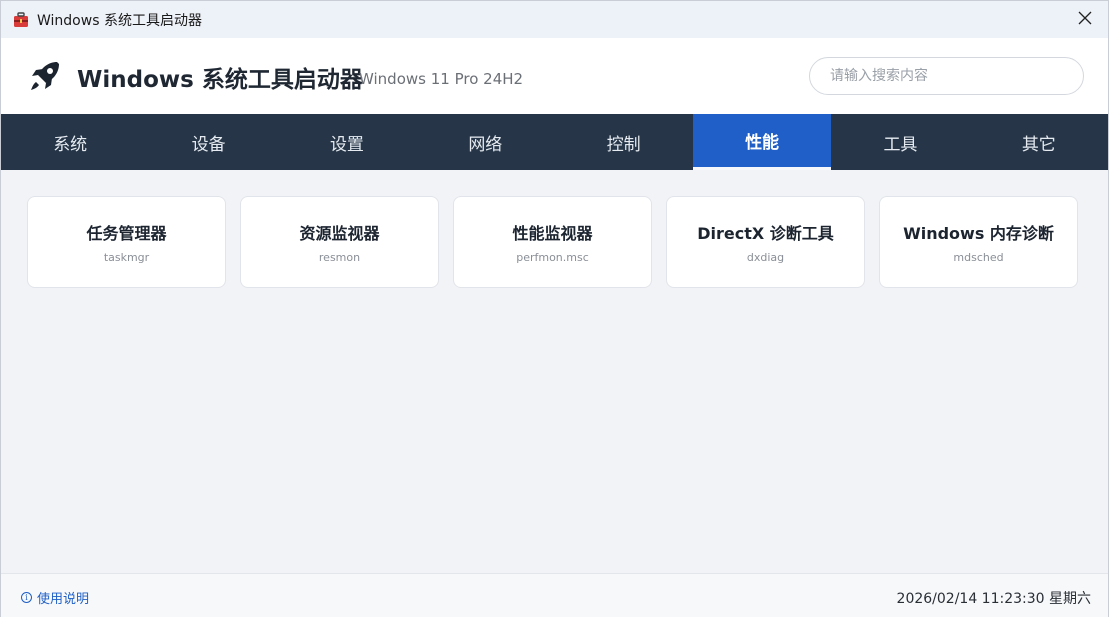 The width and height of the screenshot is (1109, 617). I want to click on tool-card-command: taskmgr, so click(126, 257).